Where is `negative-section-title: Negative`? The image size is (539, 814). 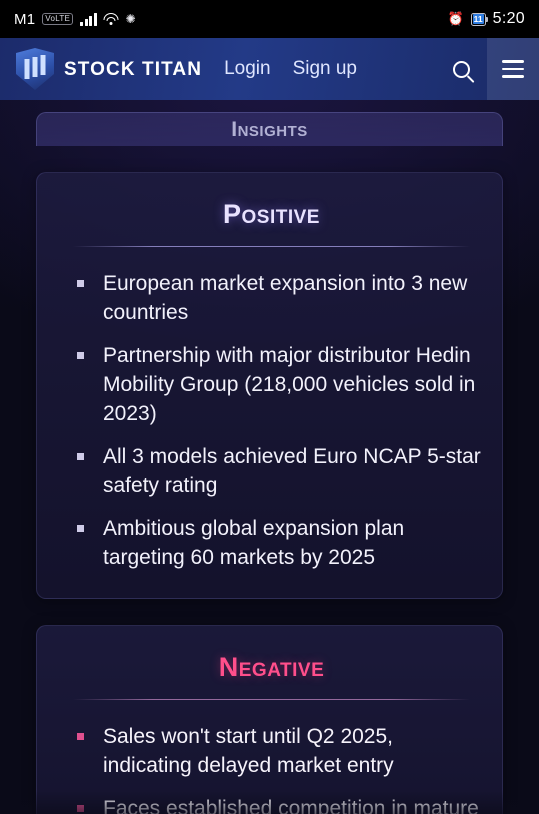 negative-section-title: Negative is located at coordinates (271, 667).